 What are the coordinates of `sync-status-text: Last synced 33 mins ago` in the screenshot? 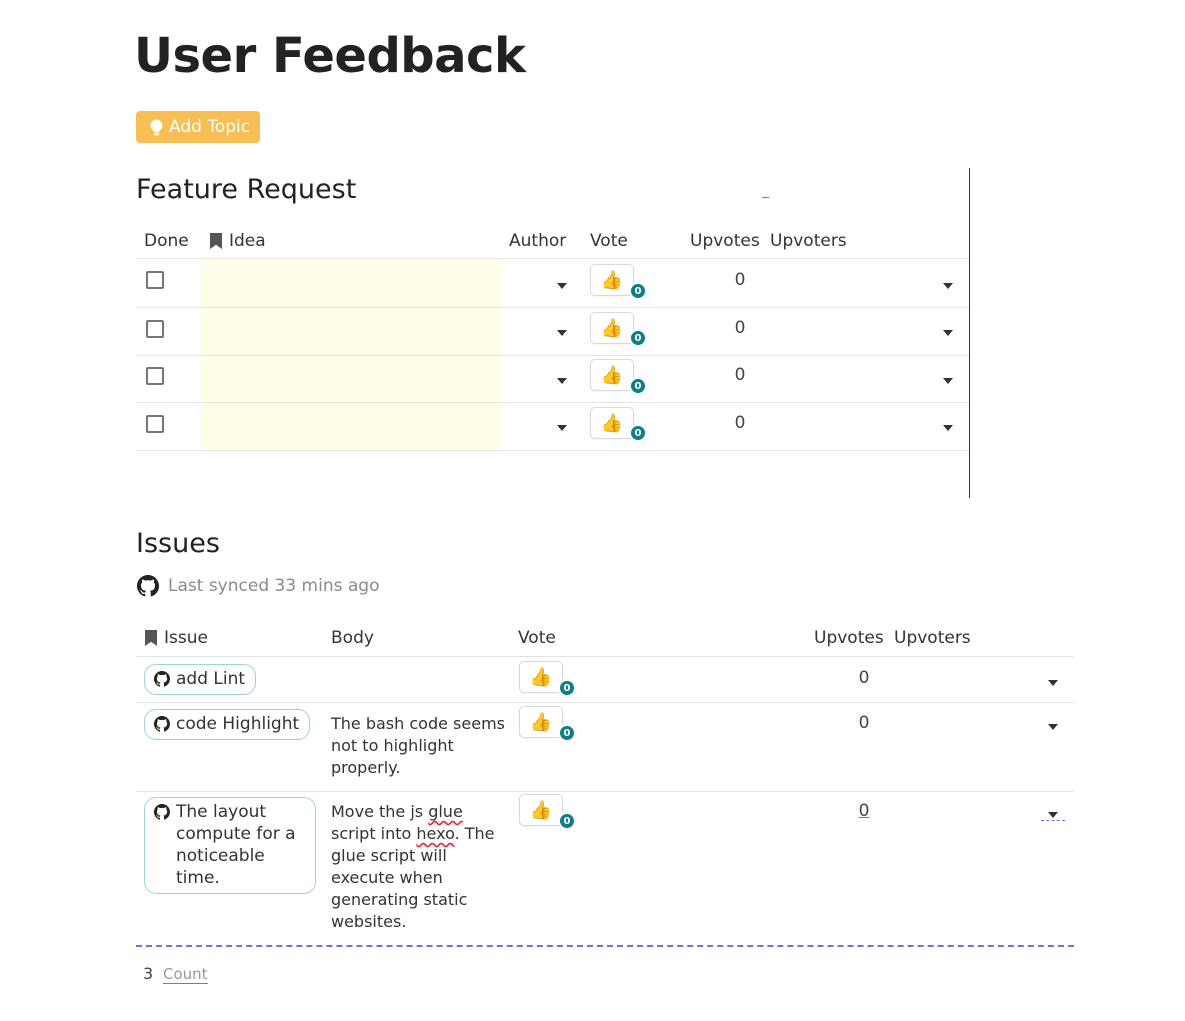 It's located at (274, 586).